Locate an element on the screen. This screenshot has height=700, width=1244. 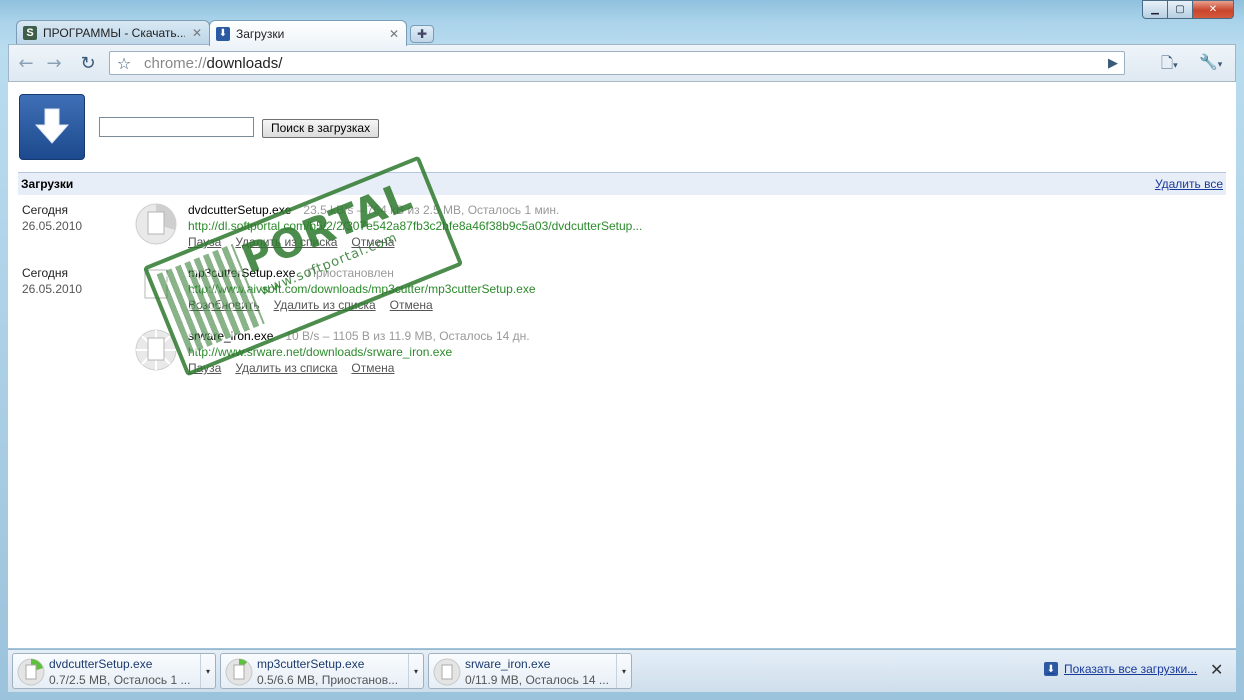
url-scheme: chrome:// is located at coordinates (175, 63).